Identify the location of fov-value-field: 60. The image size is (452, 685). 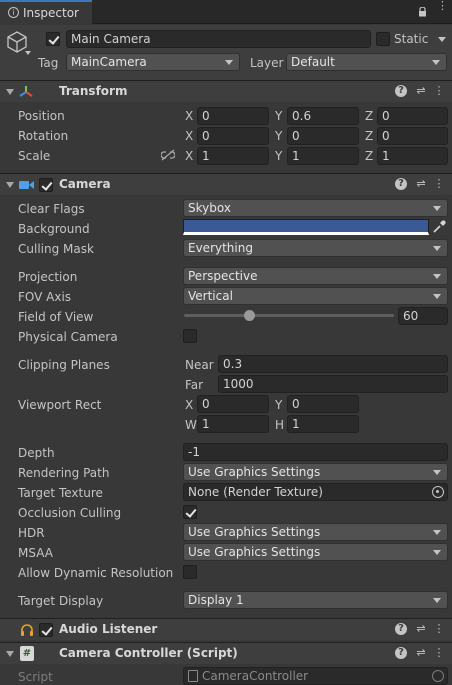
(423, 316).